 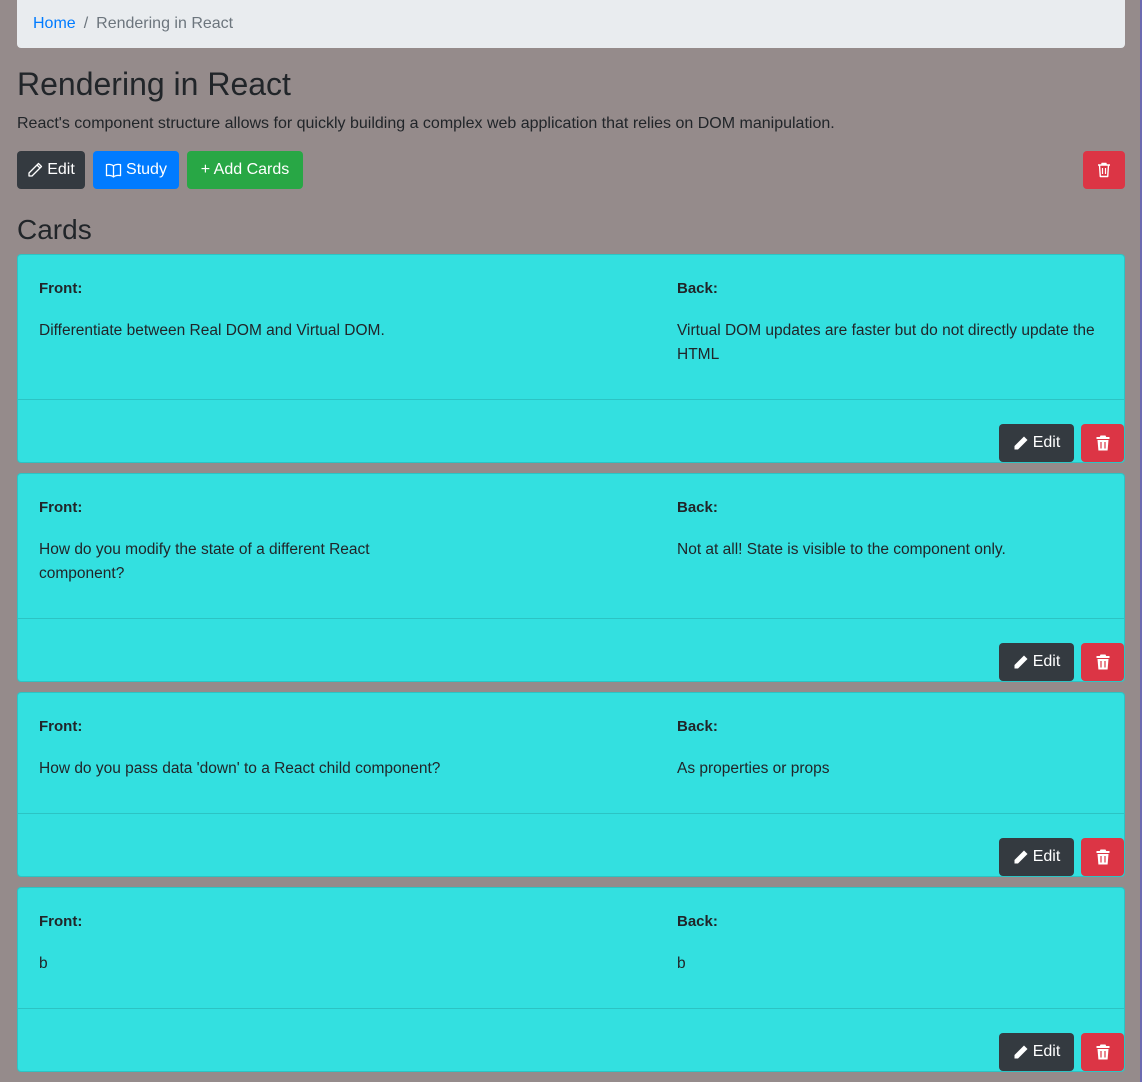 I want to click on add-cards-button: + Add Cards, so click(x=245, y=170).